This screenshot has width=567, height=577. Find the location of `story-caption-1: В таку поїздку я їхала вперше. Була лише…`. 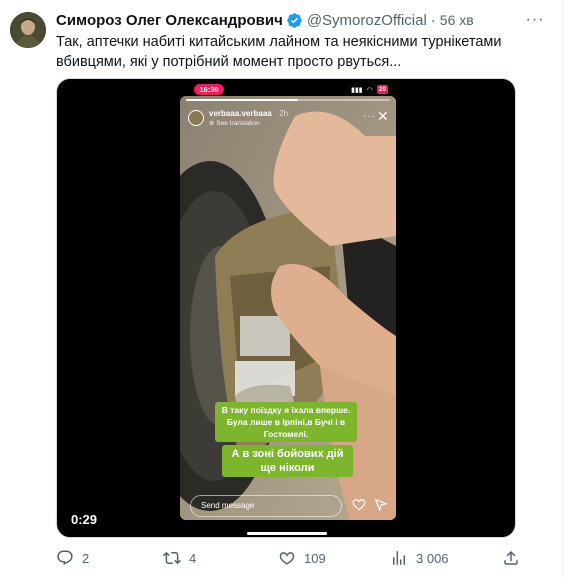

story-caption-1: В таку поїздку я їхала вперше. Була лише… is located at coordinates (286, 422).